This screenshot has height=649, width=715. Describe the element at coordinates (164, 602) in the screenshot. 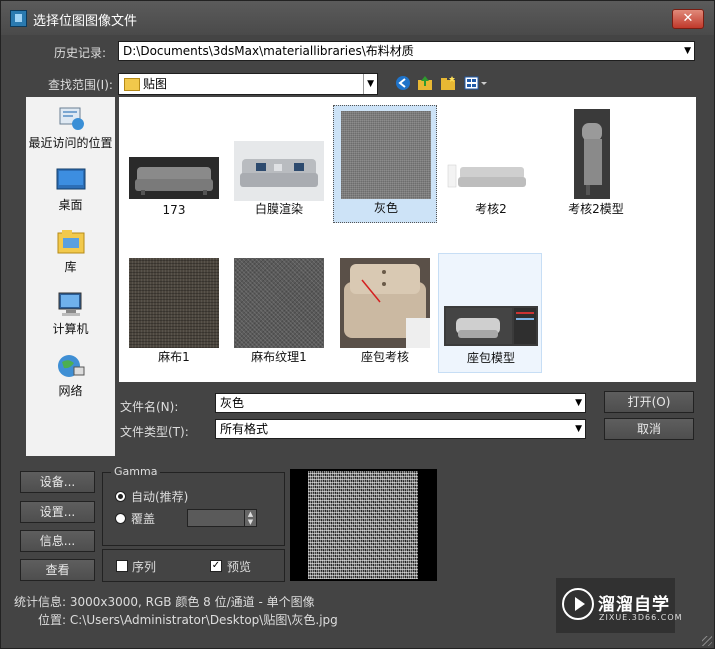

I see `stats-text: 统计信息: 3000x3000, RGB 颜色 8 位/通道 - 单个图像` at that location.